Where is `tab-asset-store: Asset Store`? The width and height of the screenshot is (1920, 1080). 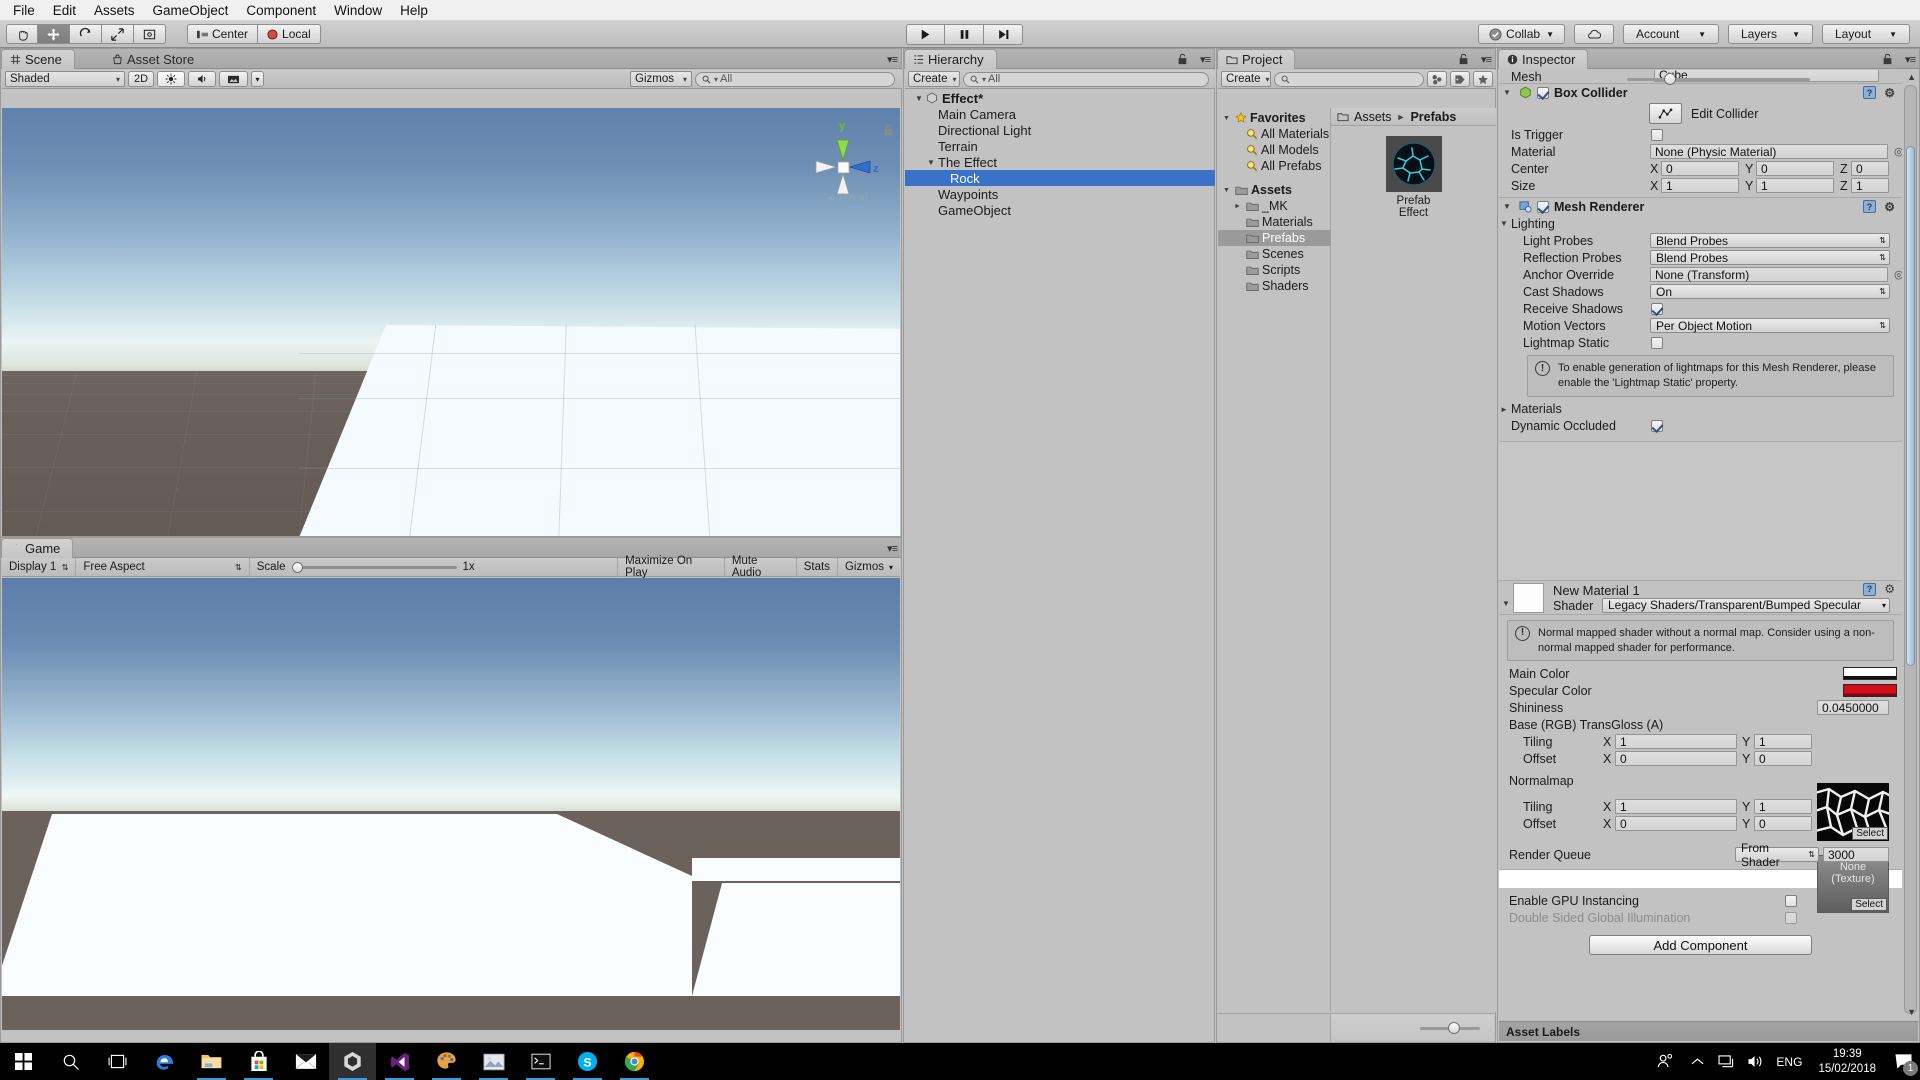
tab-asset-store: Asset Store is located at coordinates (155, 59).